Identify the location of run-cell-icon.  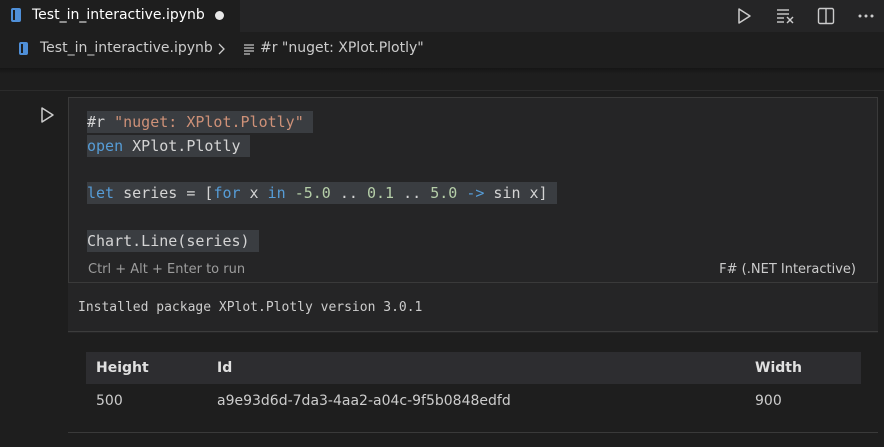
(47, 115).